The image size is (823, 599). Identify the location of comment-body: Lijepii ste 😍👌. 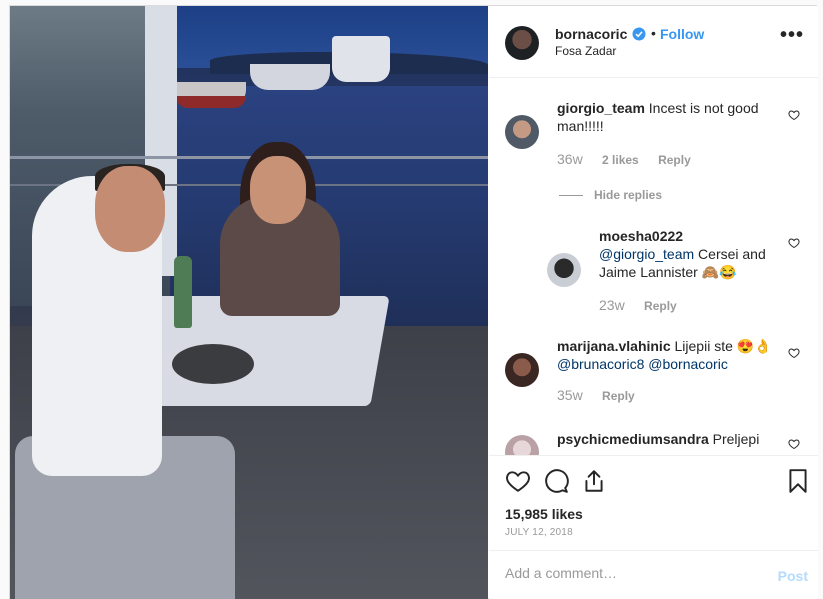
(723, 346).